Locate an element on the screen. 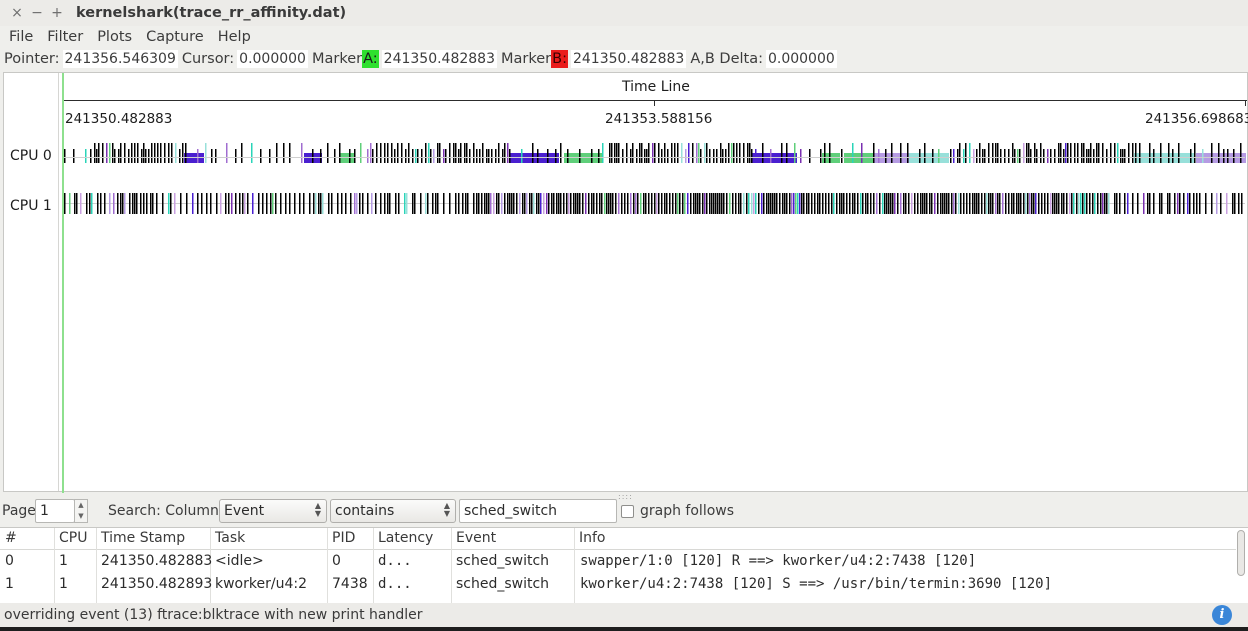  graph-follows-checkbox is located at coordinates (627, 511).